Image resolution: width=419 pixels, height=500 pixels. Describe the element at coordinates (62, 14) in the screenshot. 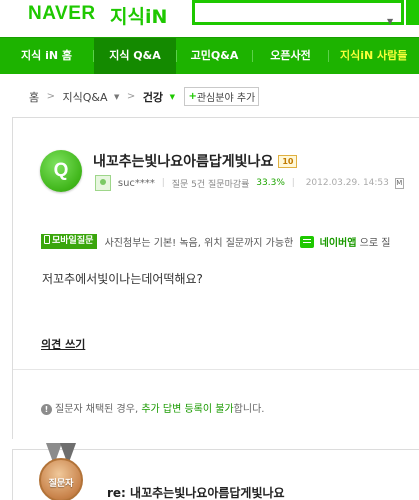

I see `naver-logo: NAVER` at that location.